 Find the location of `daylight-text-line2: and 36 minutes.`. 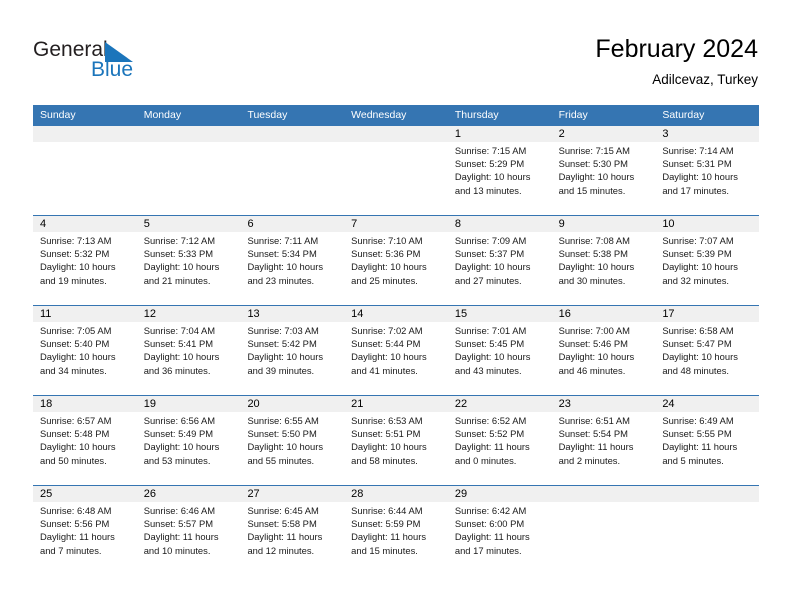

daylight-text-line2: and 36 minutes. is located at coordinates (177, 370).